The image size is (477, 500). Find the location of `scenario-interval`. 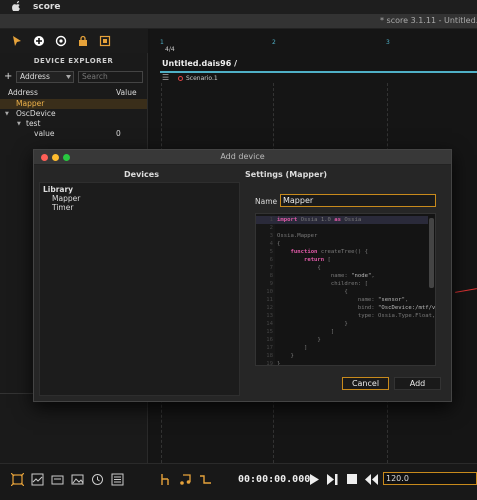

scenario-interval is located at coordinates (318, 72).